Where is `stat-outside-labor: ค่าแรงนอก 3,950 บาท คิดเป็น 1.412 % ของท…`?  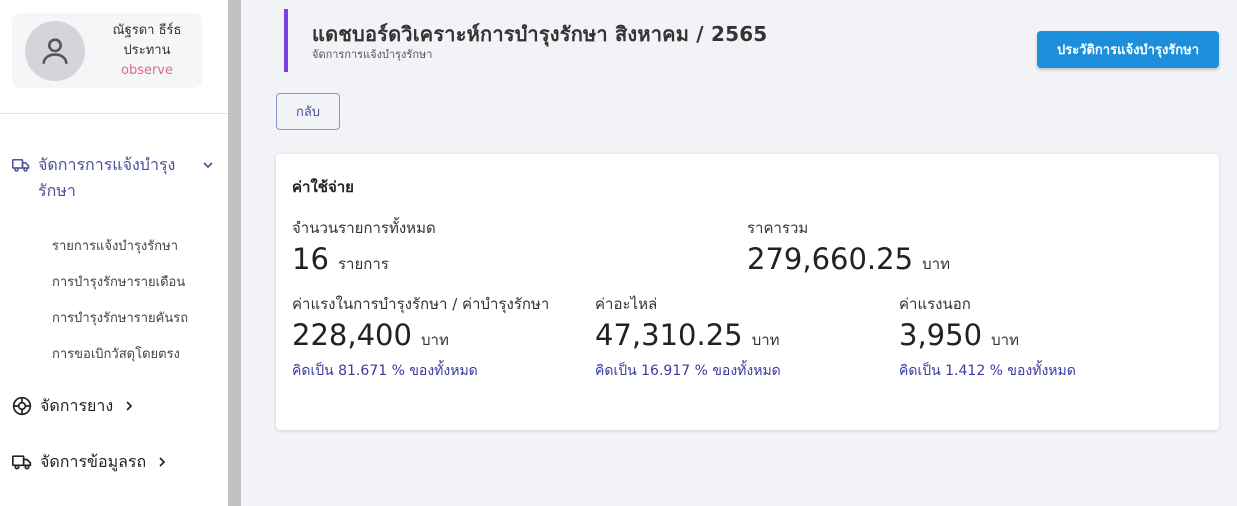
stat-outside-labor: ค่าแรงนอก 3,950 บาท คิดเป็น 1.412 % ของท… is located at coordinates (987, 337).